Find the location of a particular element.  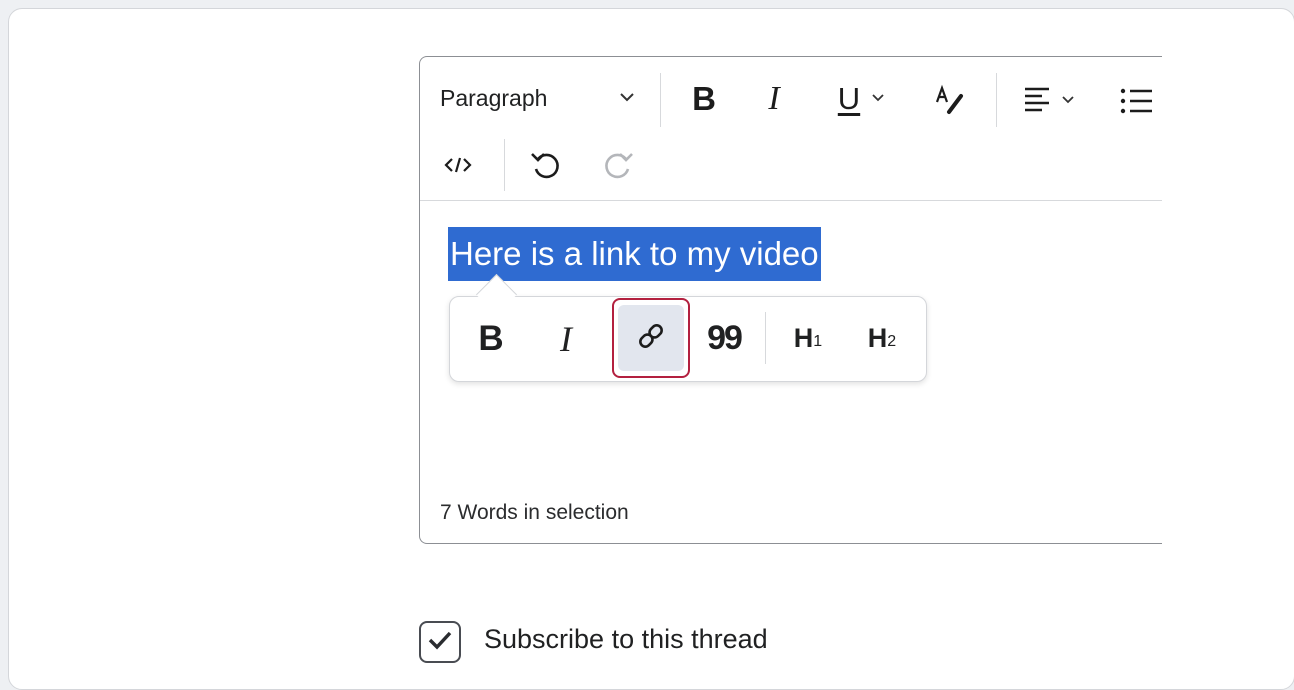

checkmark-icon is located at coordinates (440, 642).